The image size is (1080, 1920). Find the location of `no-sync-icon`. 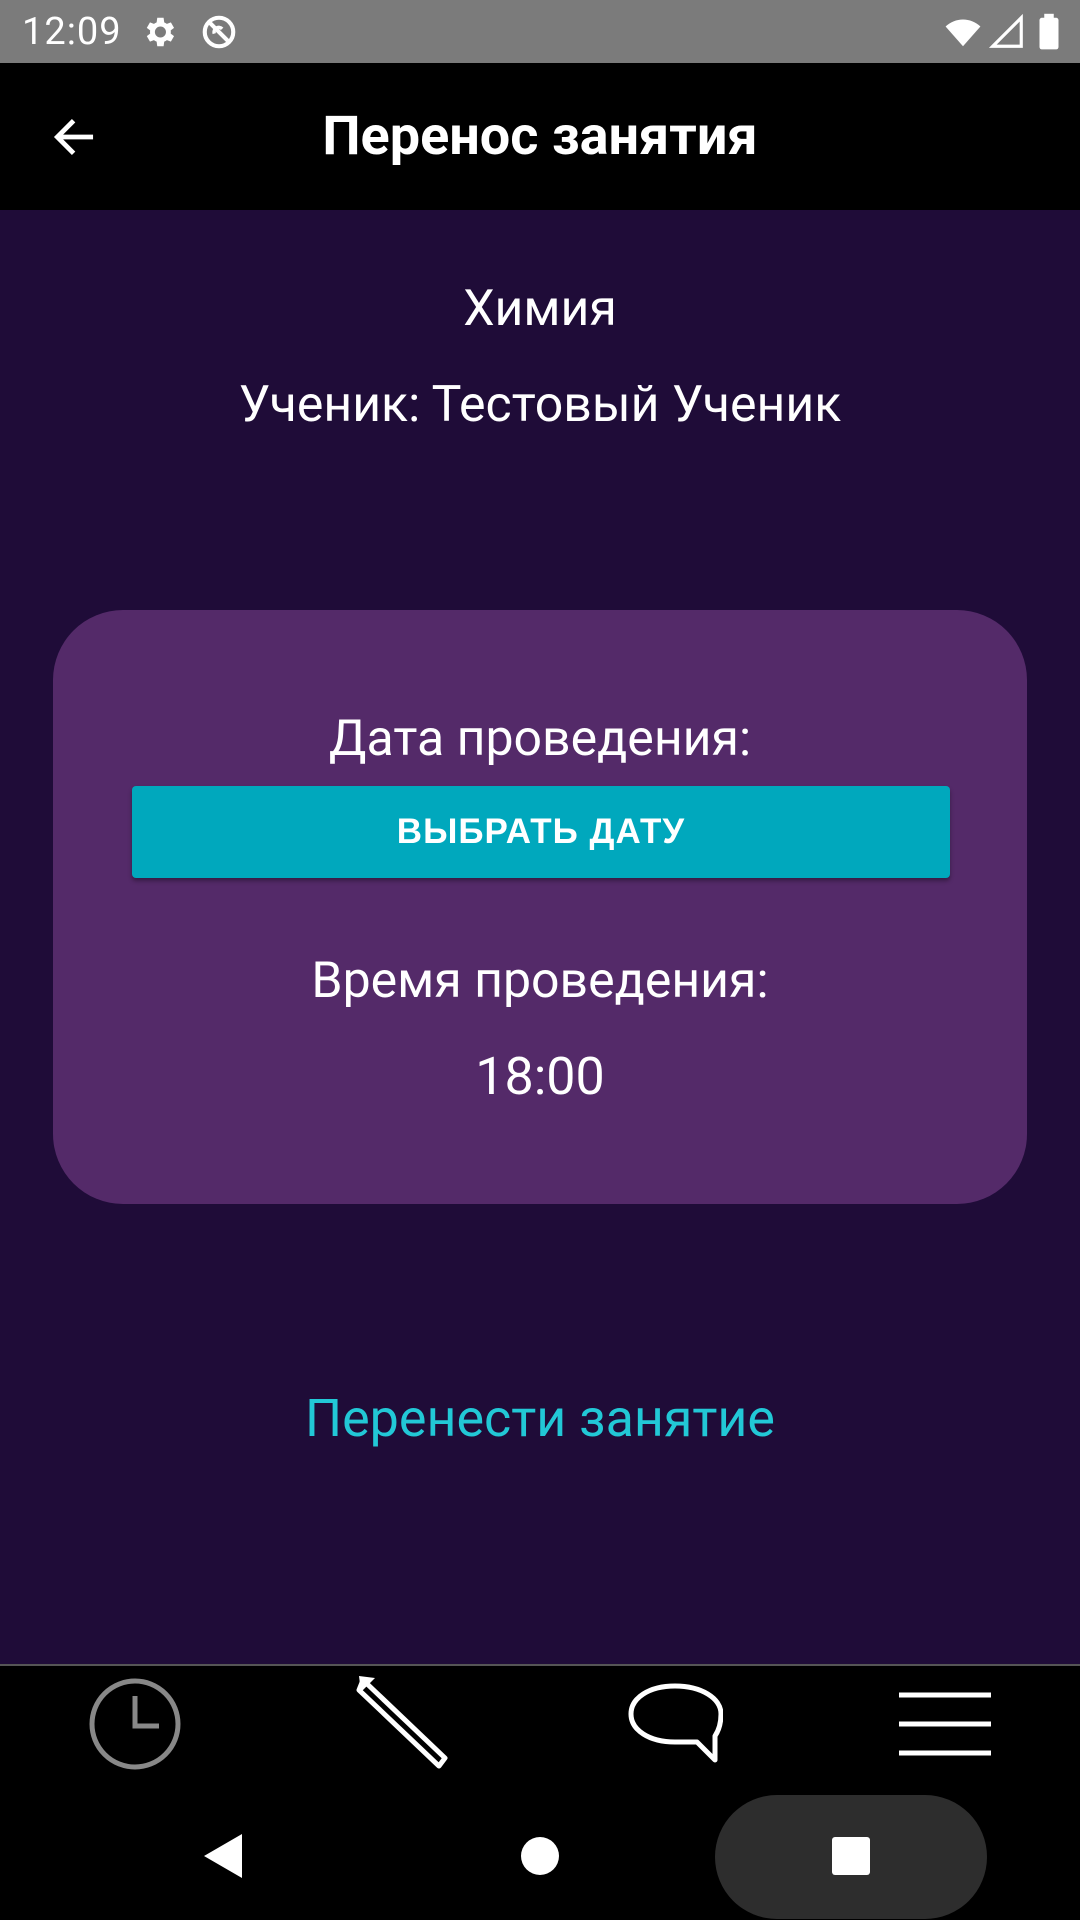

no-sync-icon is located at coordinates (219, 32).